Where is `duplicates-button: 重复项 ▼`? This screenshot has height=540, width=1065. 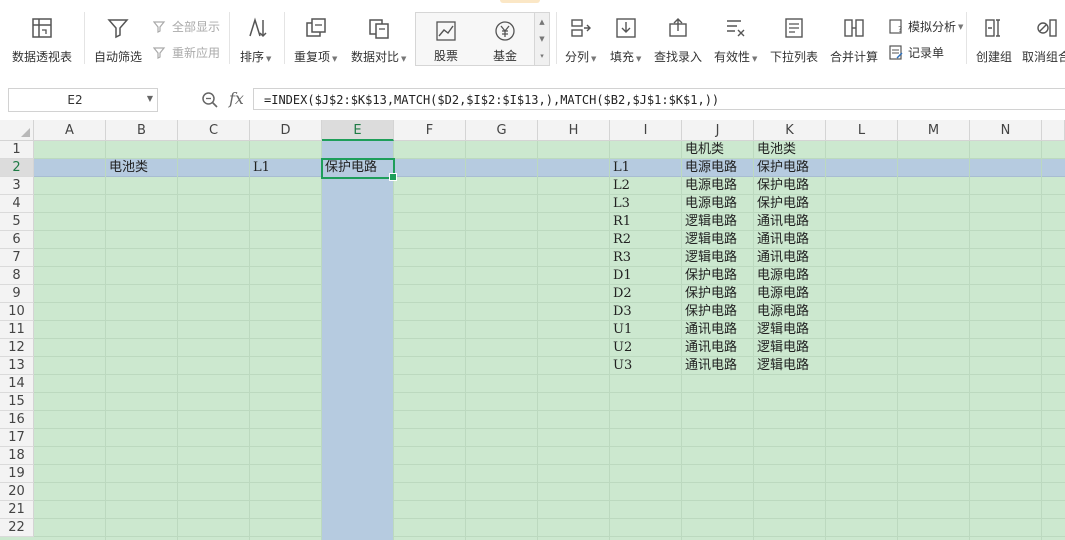
duplicates-button: 重复项 ▼ is located at coordinates (315, 42).